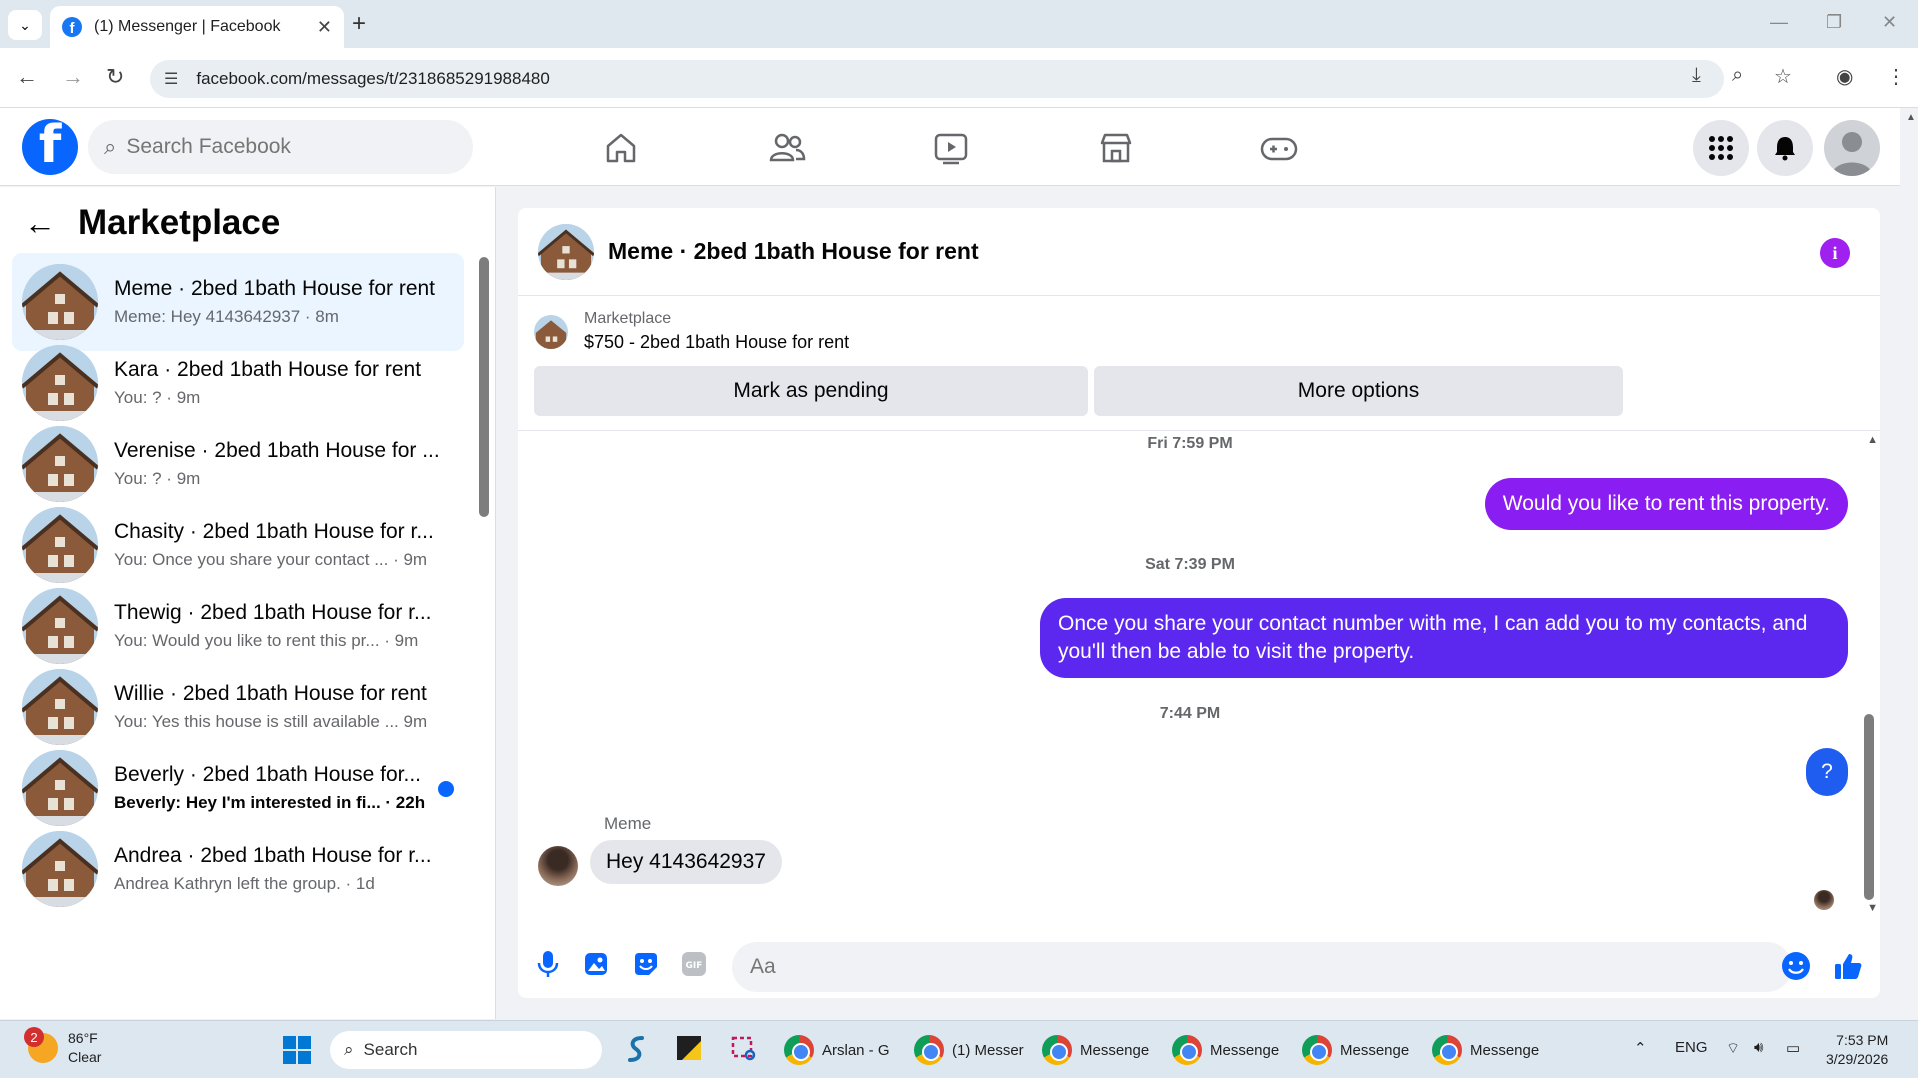 This screenshot has width=1918, height=1078. Describe the element at coordinates (689, 1048) in the screenshot. I see `sticky-notes-icon` at that location.